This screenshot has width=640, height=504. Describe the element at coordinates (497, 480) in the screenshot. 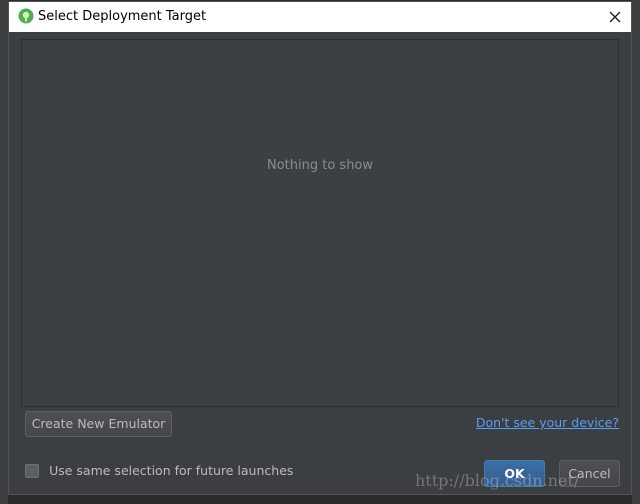

I see `watermark-text: http://blog.csdn.net/` at that location.